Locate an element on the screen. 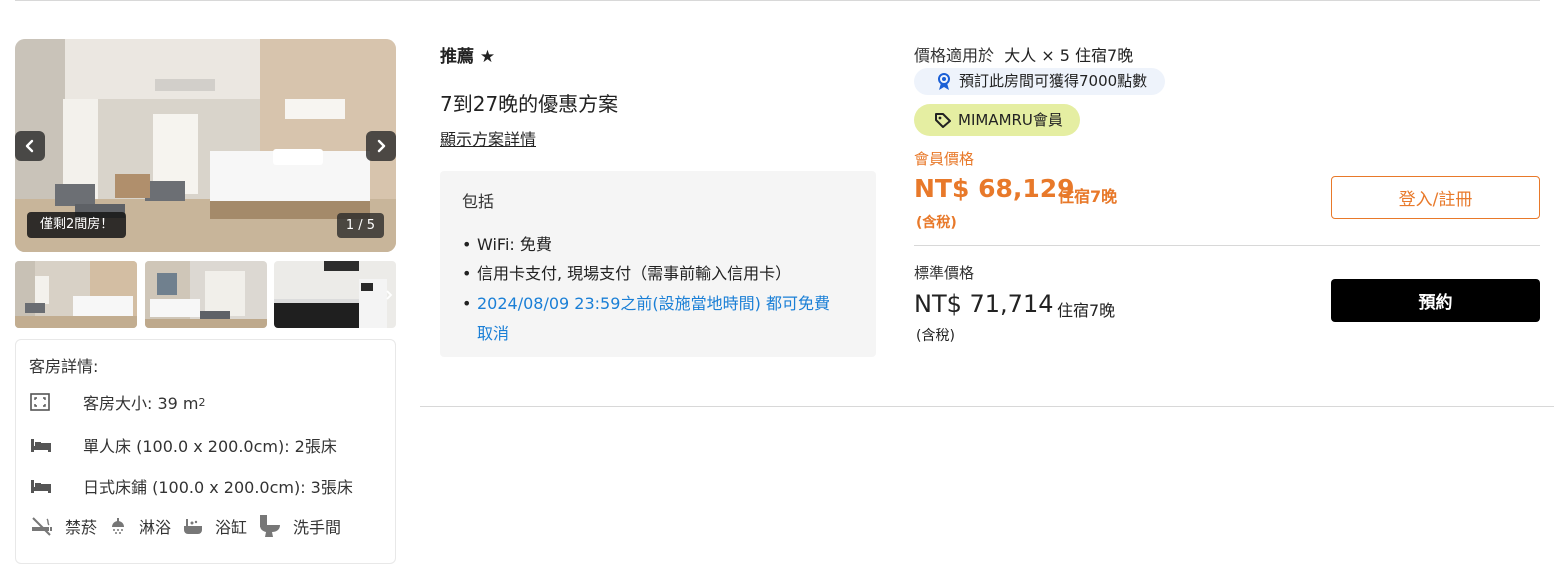  recommended-badge: 推薦 ★ is located at coordinates (468, 57).